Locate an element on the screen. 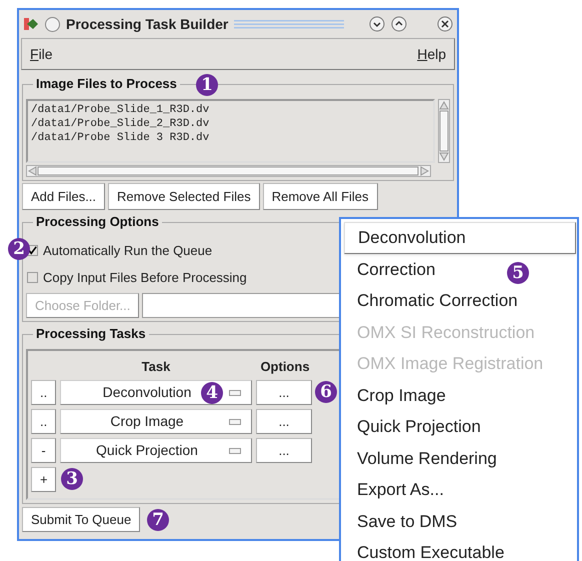 The height and width of the screenshot is (561, 582). task-menu-item: Quick Projection is located at coordinates (419, 426).